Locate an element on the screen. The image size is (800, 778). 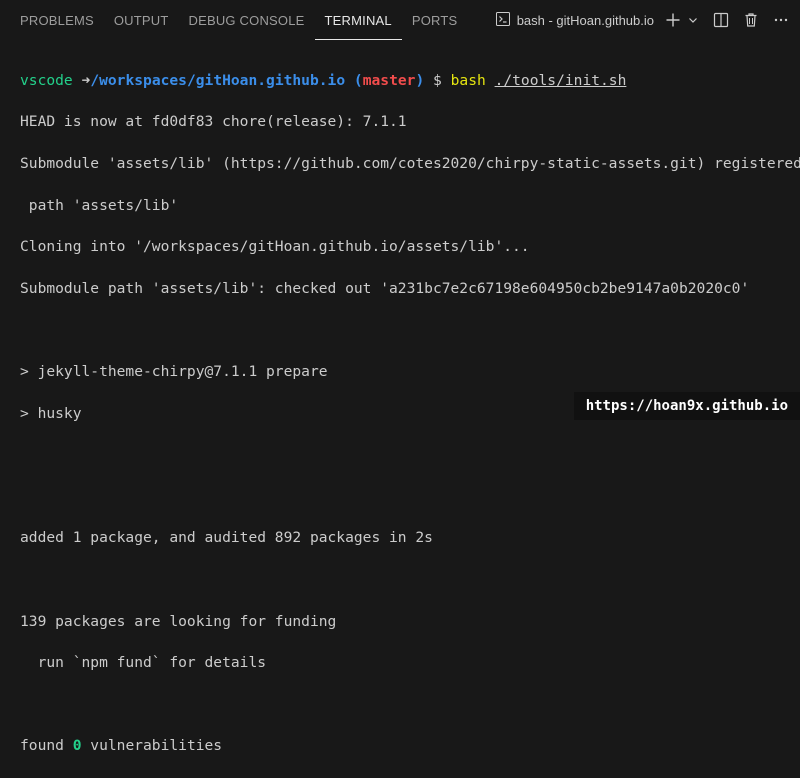
found-suffix: vulnerabilities is located at coordinates (152, 746).